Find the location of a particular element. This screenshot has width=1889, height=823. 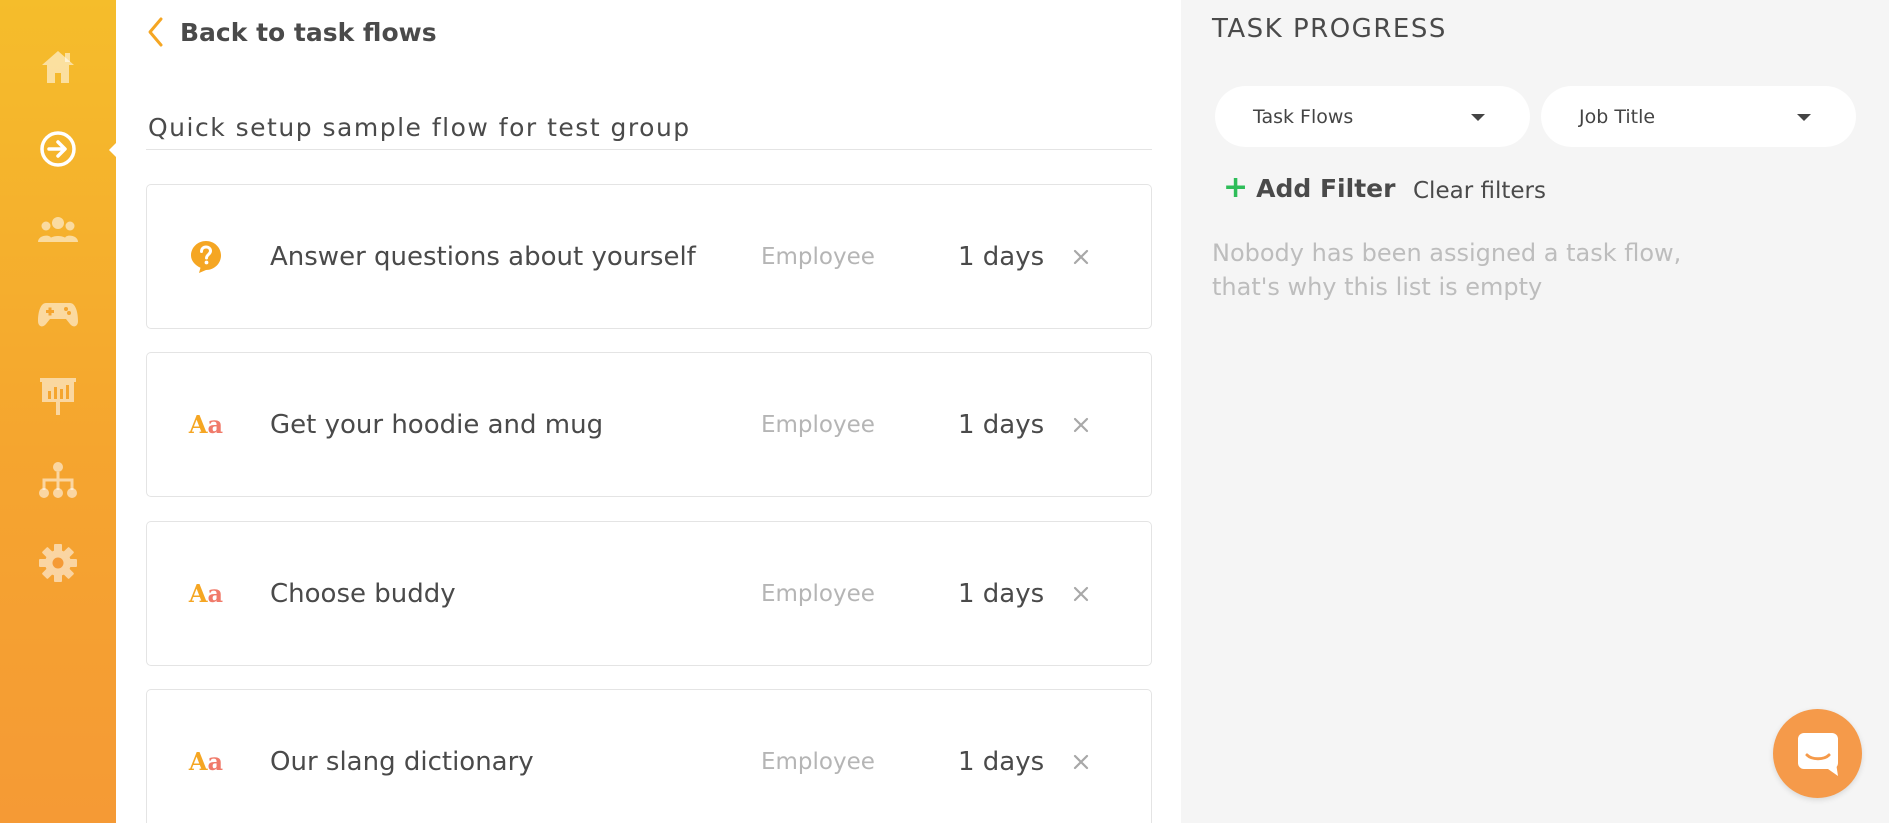

home-icon is located at coordinates (58, 67).